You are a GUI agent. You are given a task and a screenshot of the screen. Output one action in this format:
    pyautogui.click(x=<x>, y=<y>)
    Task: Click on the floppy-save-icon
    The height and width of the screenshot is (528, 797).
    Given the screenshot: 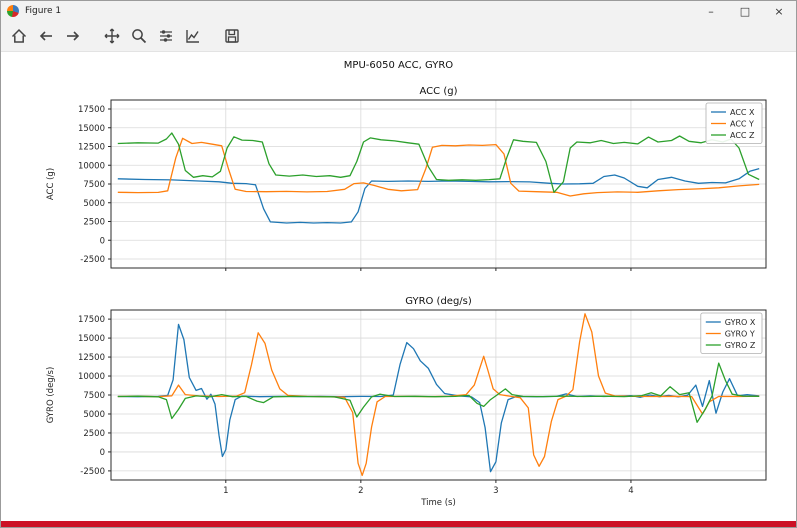 What is the action you would take?
    pyautogui.click(x=232, y=36)
    